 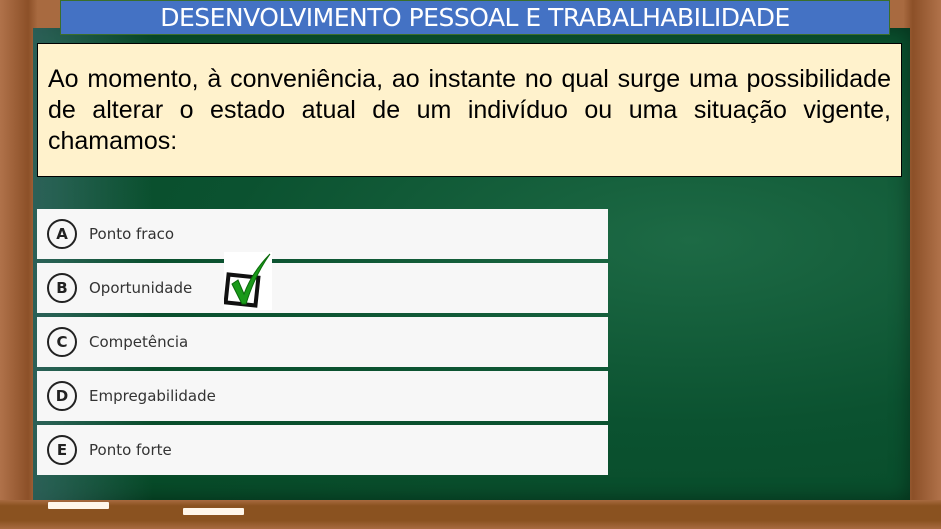 I want to click on option-letter: A, so click(x=62, y=234).